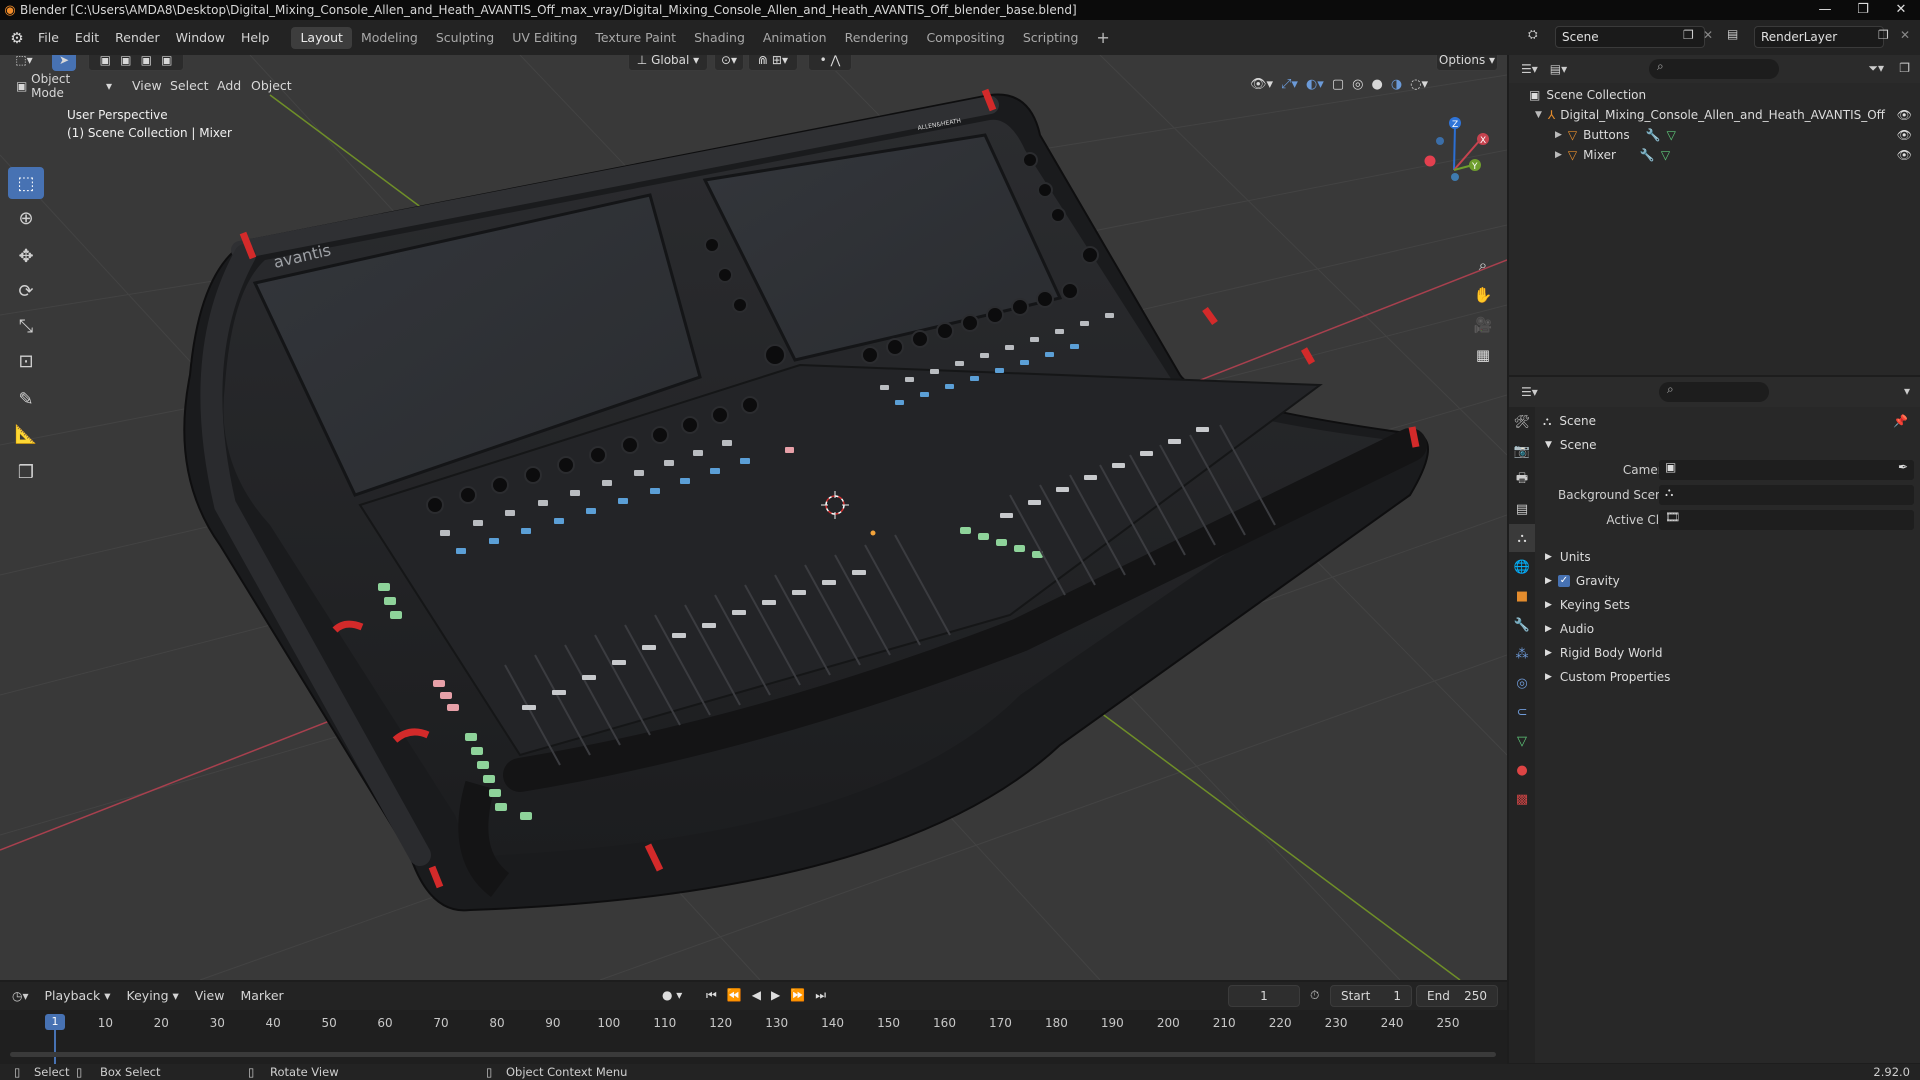  I want to click on mode-dropdown: ▣ Object Mode ▾, so click(64, 86).